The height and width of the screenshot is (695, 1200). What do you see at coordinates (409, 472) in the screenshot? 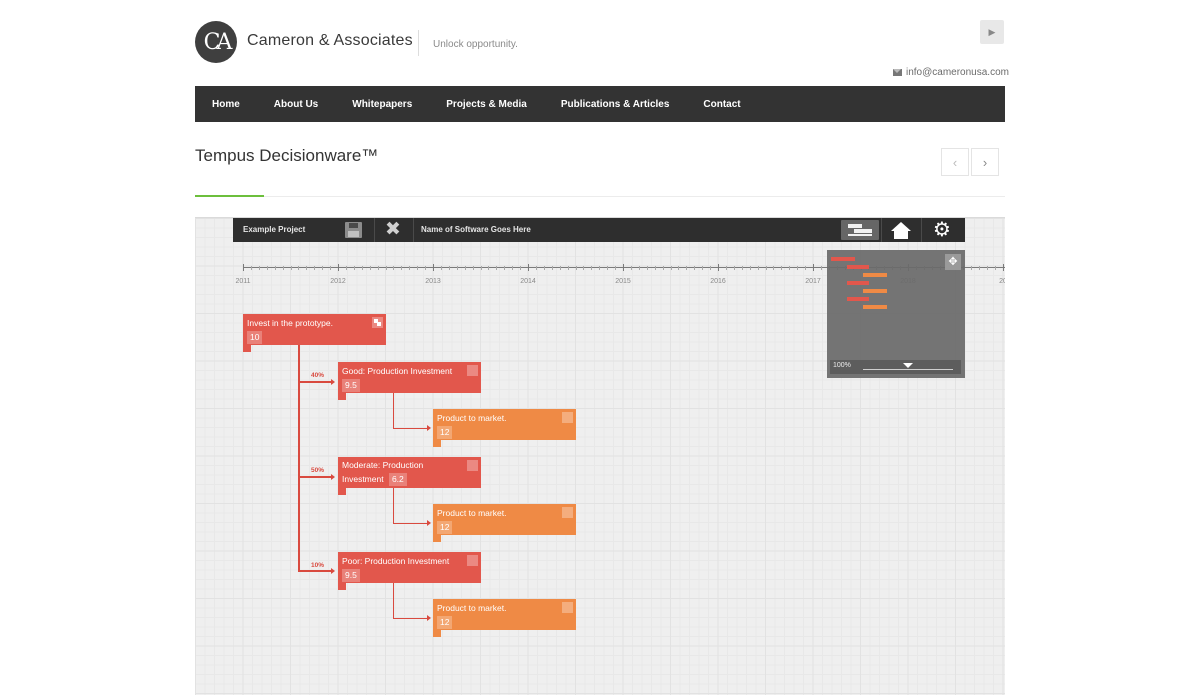
I see `decision-node-moderate: Moderate: Production Investment 6.2` at bounding box center [409, 472].